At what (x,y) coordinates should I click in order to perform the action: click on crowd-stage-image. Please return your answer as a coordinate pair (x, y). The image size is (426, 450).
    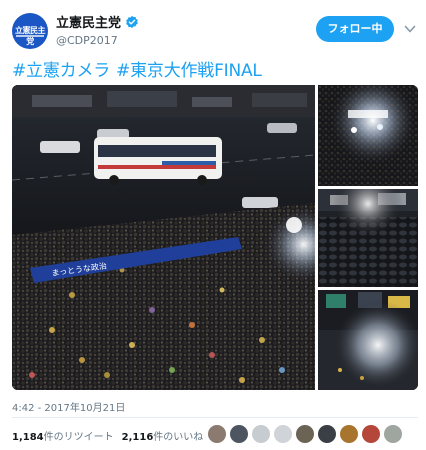
    Looking at the image, I should click on (368, 135).